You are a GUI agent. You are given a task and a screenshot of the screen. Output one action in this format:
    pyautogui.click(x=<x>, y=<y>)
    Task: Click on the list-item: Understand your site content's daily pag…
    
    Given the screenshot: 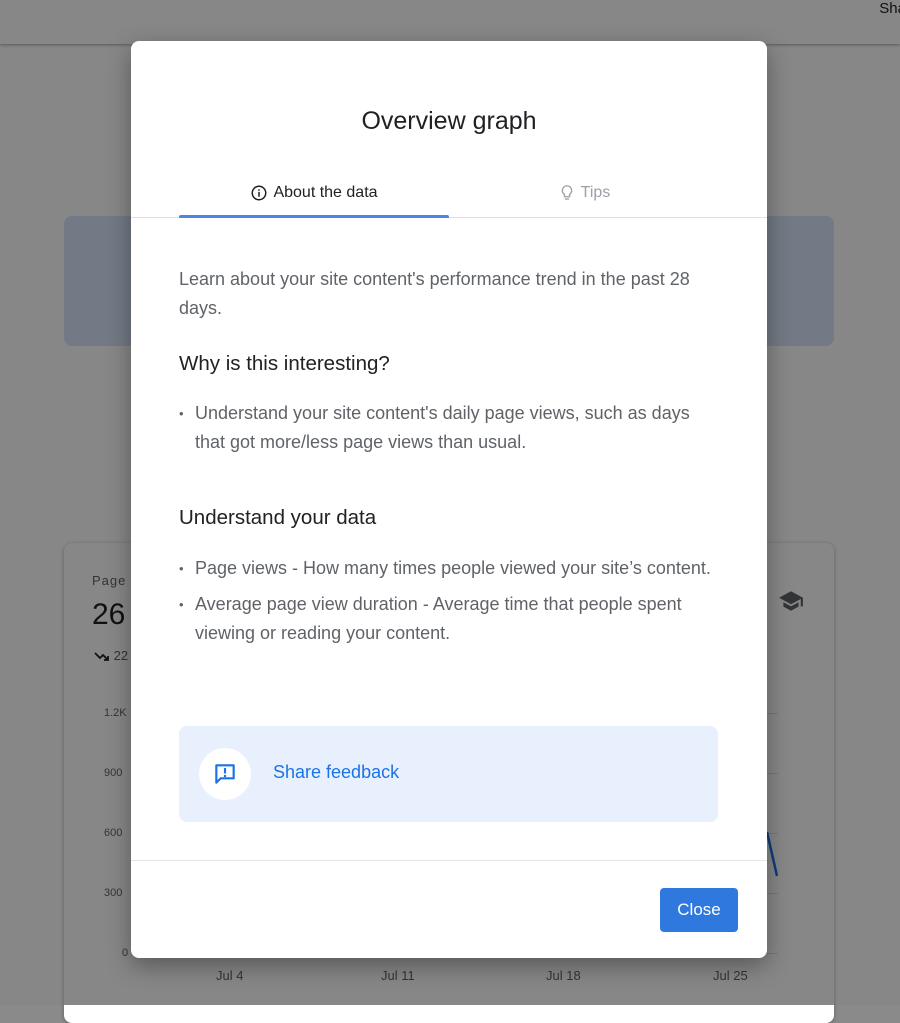 What is the action you would take?
    pyautogui.click(x=451, y=428)
    